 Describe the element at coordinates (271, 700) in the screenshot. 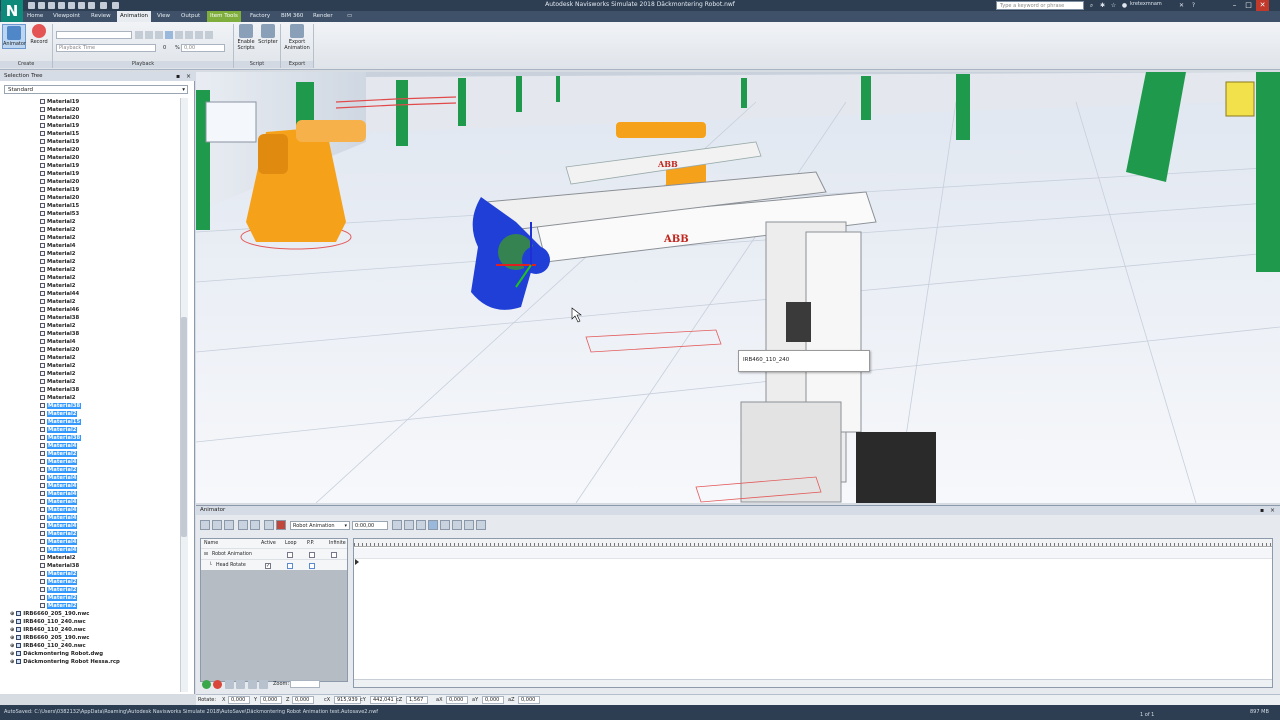

I see `y-field: 0,000` at that location.